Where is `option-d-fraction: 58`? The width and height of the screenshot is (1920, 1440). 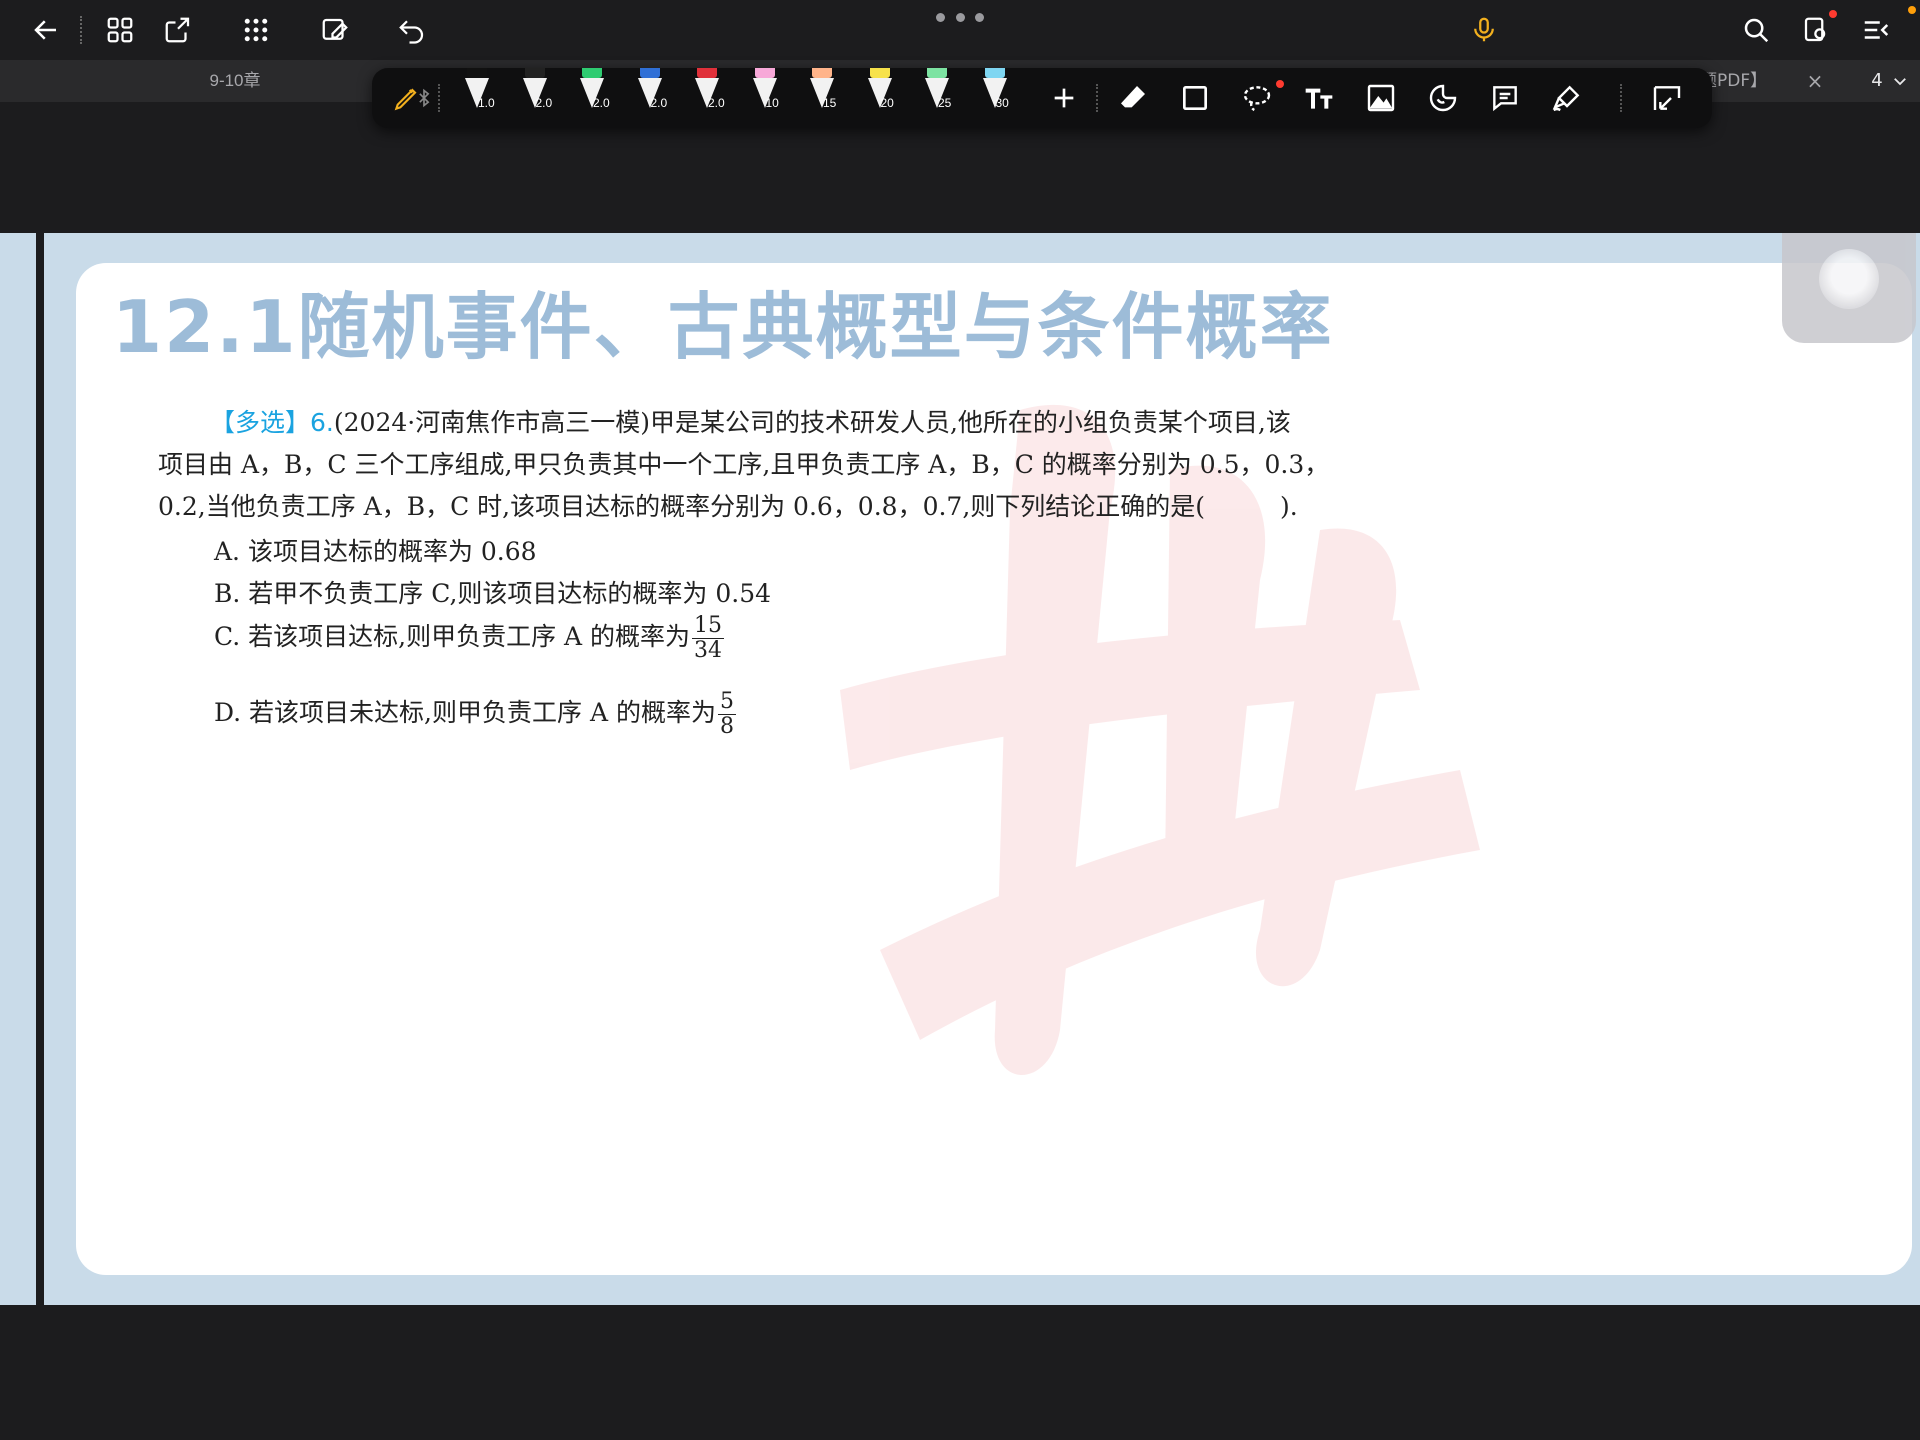
option-d-fraction: 58 is located at coordinates (726, 714).